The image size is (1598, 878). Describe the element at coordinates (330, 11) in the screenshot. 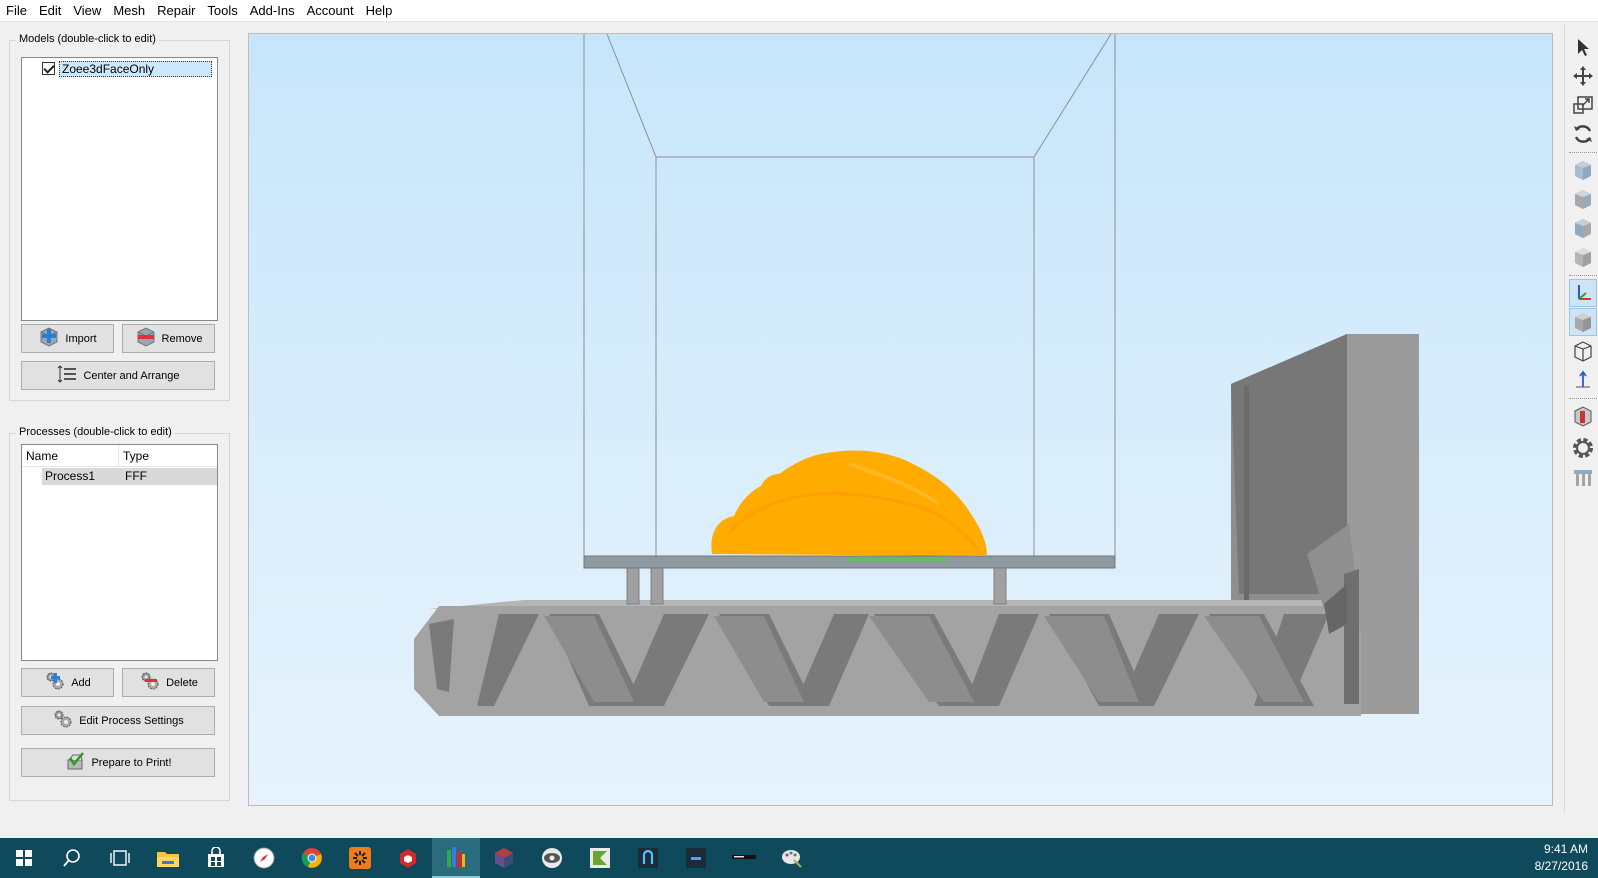

I see `menu-account: Account` at that location.